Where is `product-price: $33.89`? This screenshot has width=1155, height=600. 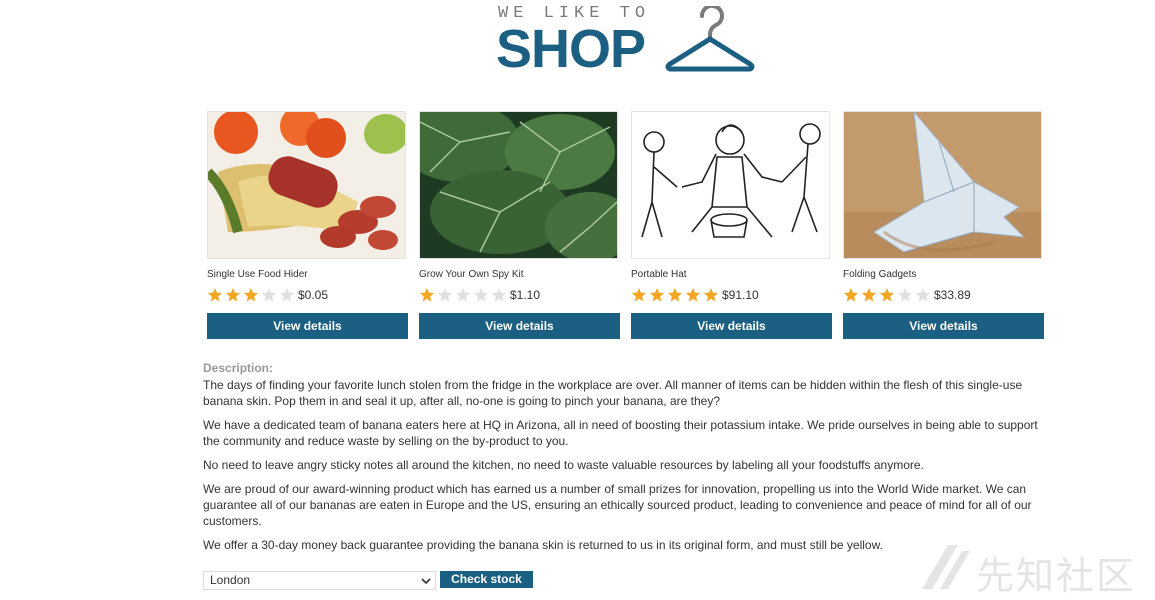
product-price: $33.89 is located at coordinates (952, 295).